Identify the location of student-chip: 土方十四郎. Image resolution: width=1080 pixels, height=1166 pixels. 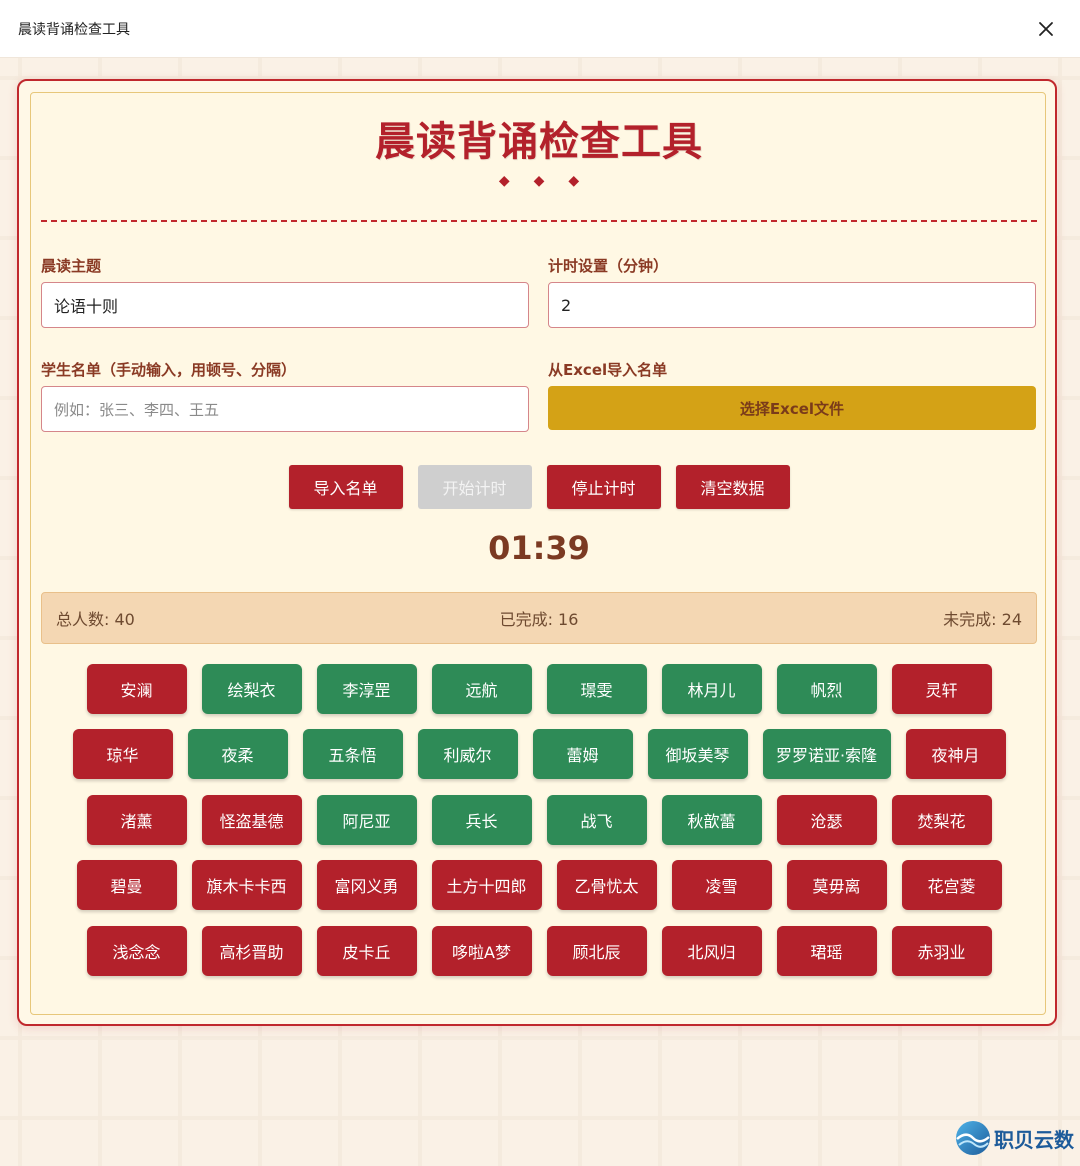
(486, 885).